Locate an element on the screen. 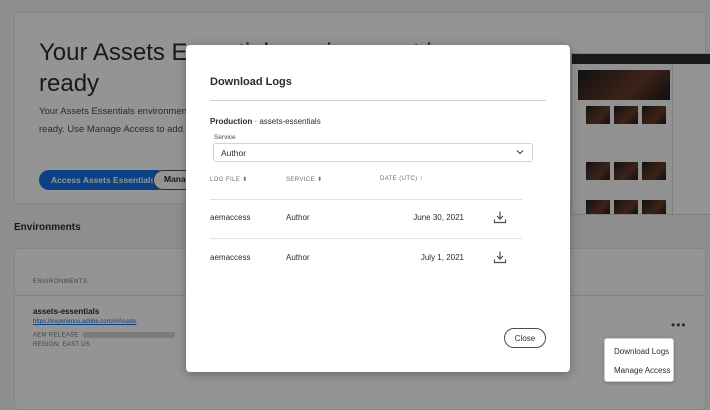 This screenshot has width=710, height=410. log-file-header-label: LOG FILE is located at coordinates (225, 180).